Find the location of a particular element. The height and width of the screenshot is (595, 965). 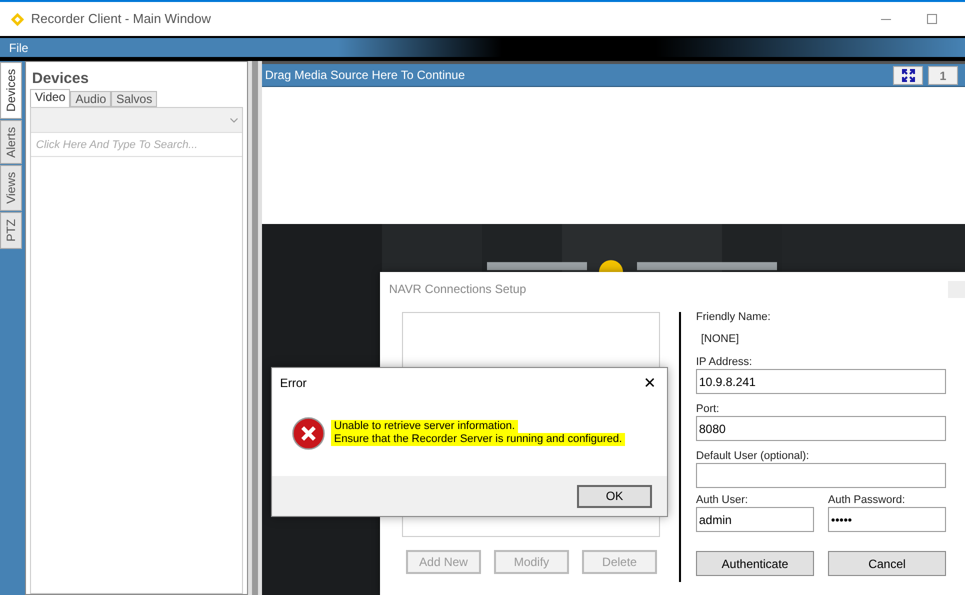

layout-button: 1 is located at coordinates (943, 75).